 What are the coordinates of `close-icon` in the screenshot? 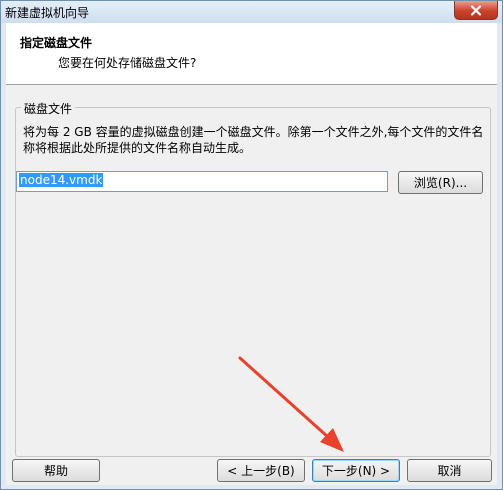 It's located at (476, 10).